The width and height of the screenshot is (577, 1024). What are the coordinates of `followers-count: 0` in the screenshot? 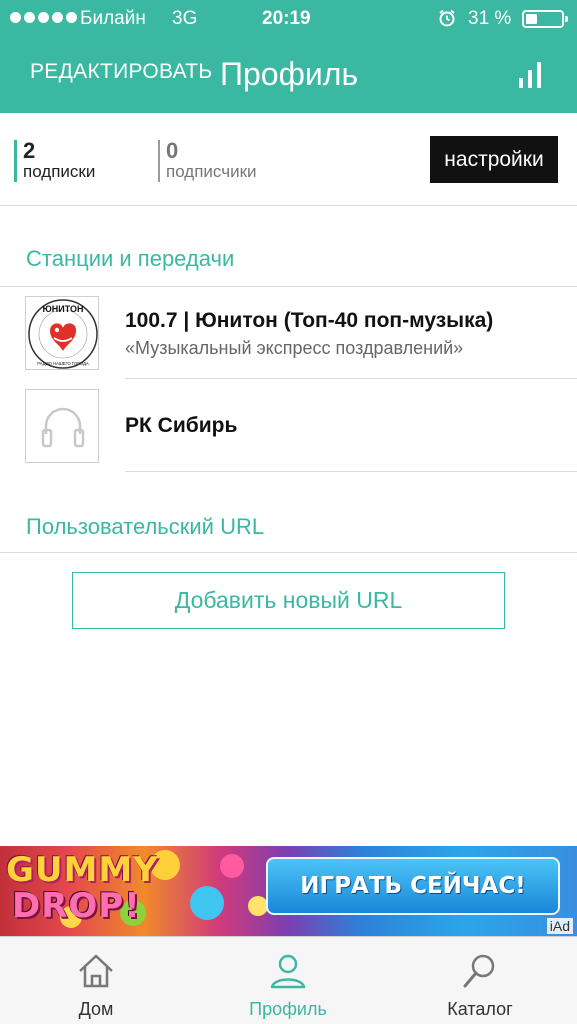 It's located at (172, 150).